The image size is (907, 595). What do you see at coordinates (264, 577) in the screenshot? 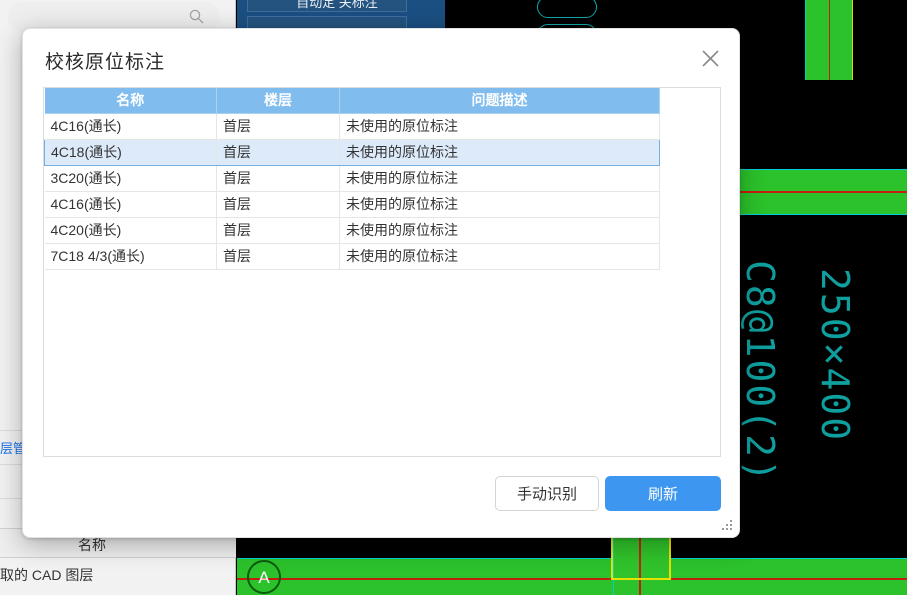
I see `cad-grid-marker: A` at bounding box center [264, 577].